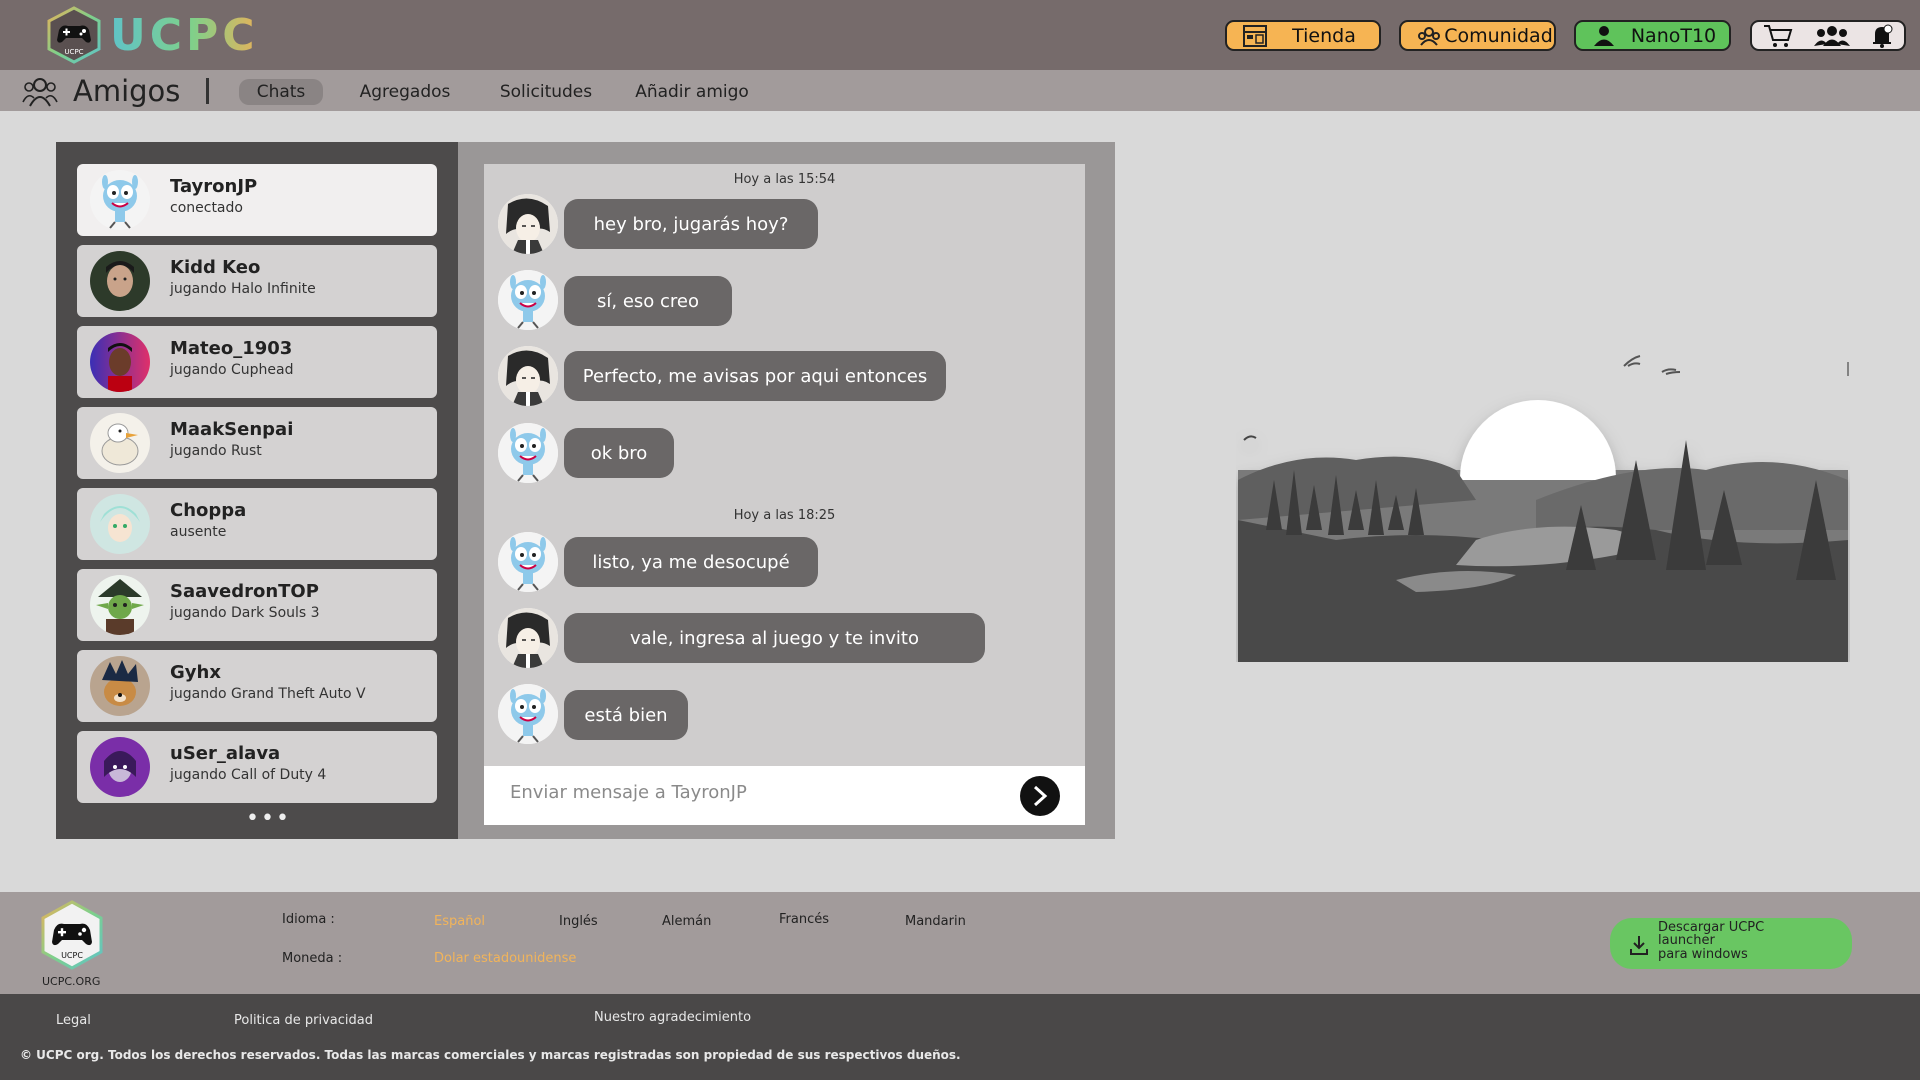 Image resolution: width=1920 pixels, height=1080 pixels. What do you see at coordinates (257, 200) in the screenshot?
I see `friend-item-tayronjp: TayronJP conectado` at bounding box center [257, 200].